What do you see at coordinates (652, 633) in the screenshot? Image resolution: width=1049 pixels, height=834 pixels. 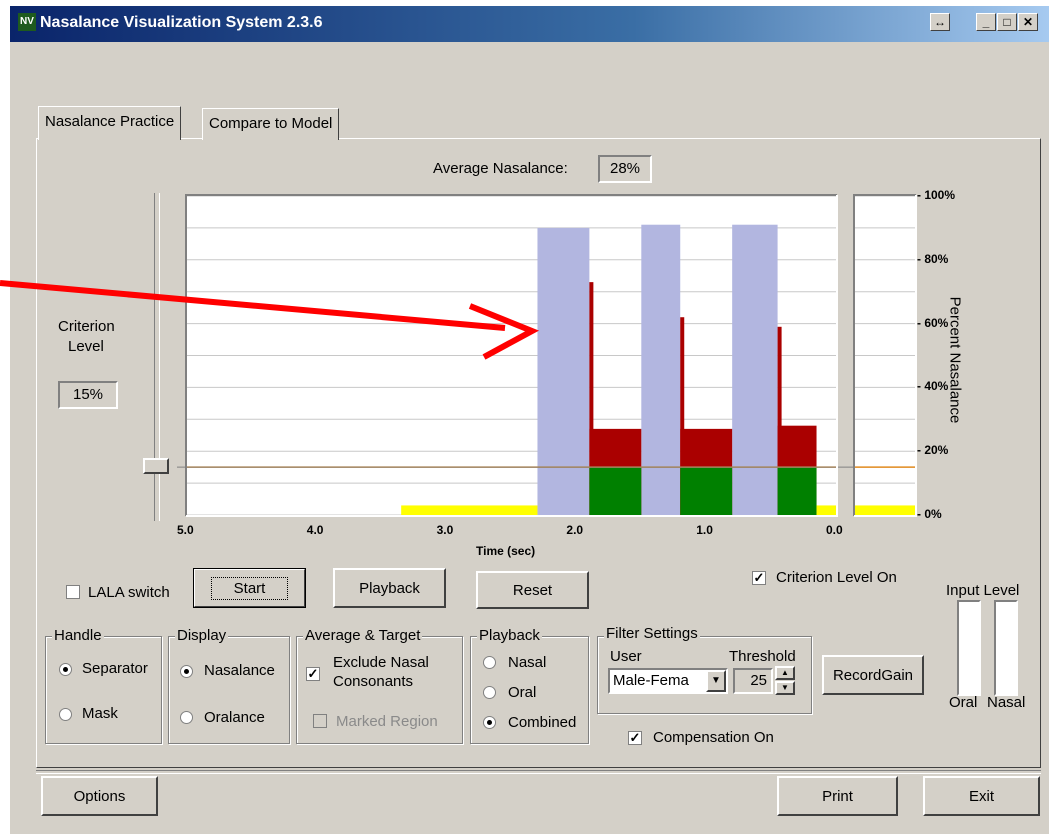 I see `filter-settings-group-title: Filter Settings` at bounding box center [652, 633].